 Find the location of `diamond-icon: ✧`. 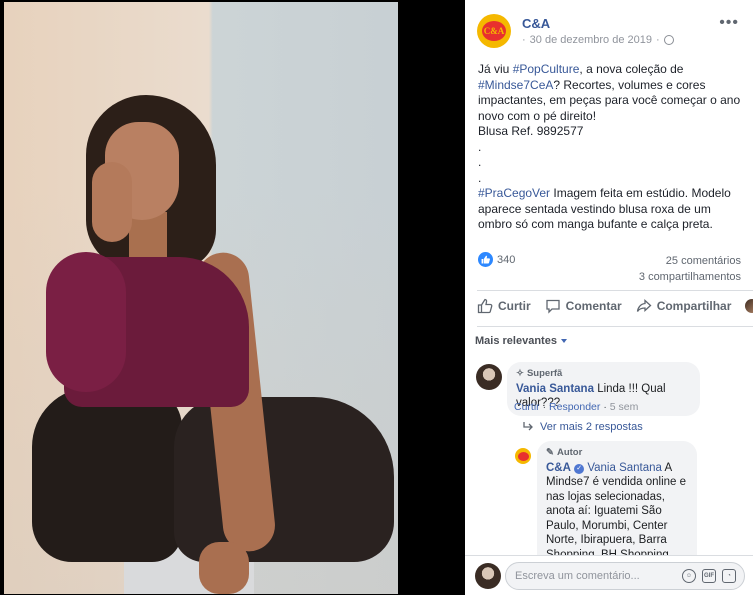

diamond-icon: ✧ is located at coordinates (520, 373).